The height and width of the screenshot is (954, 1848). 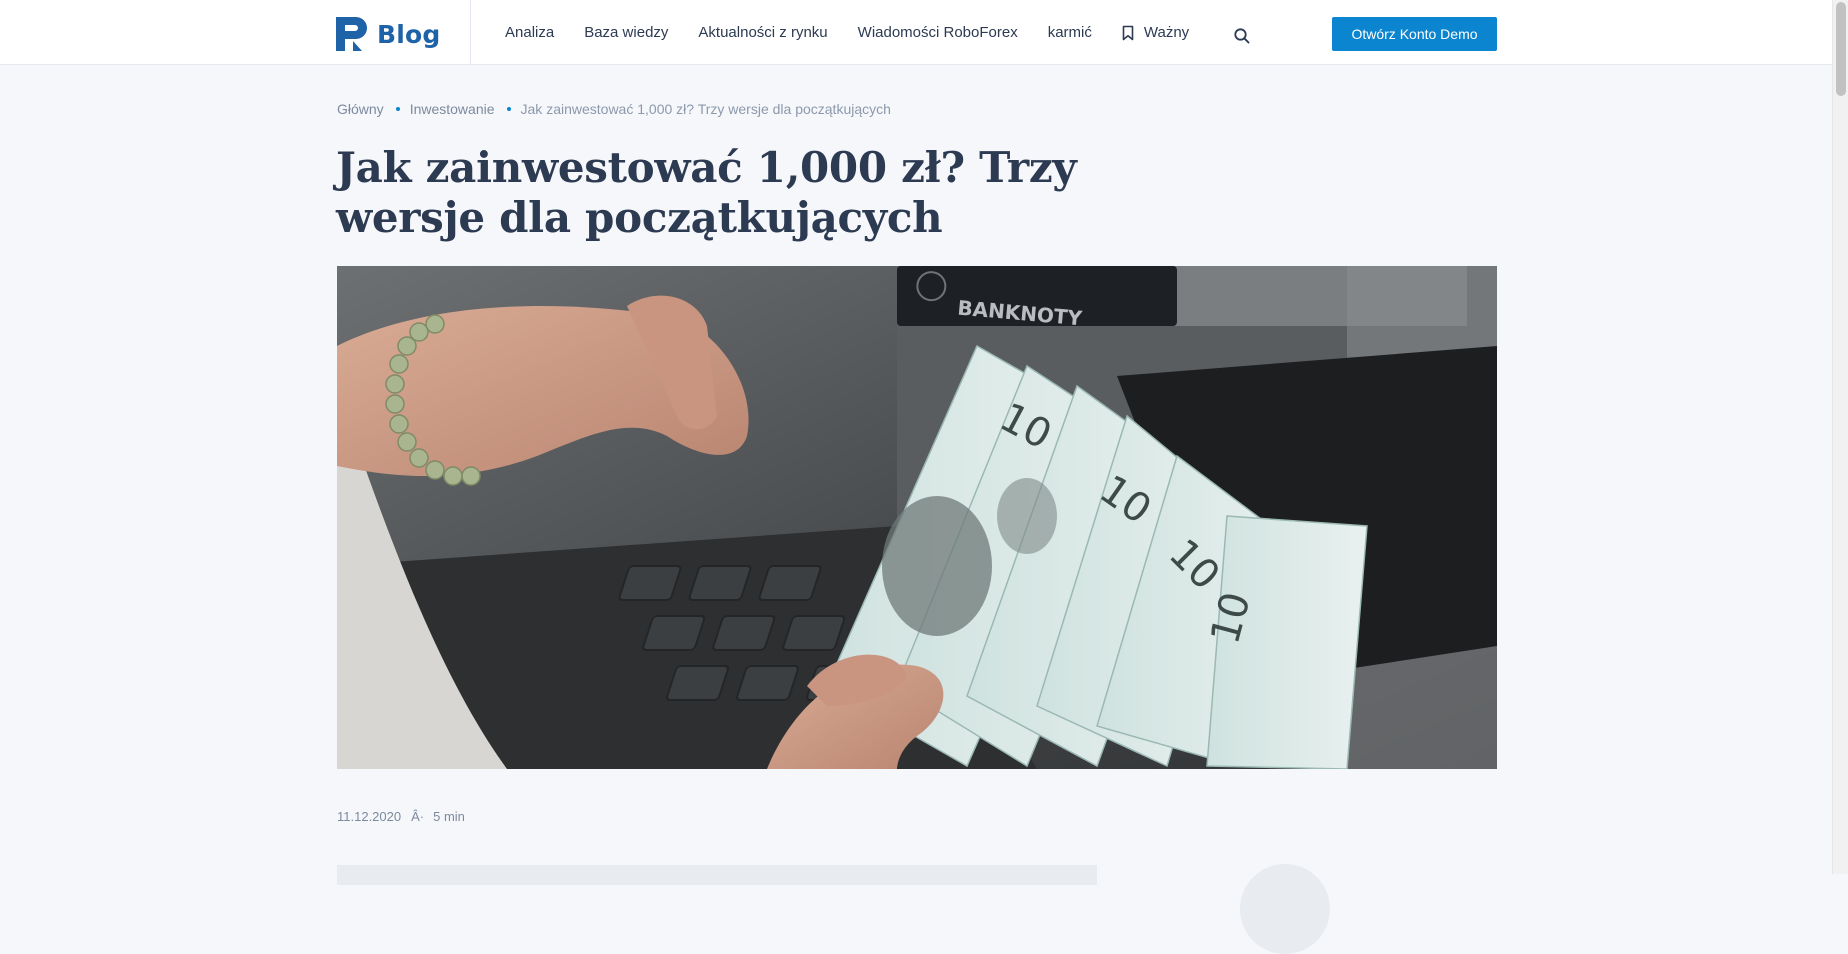 What do you see at coordinates (1070, 32) in the screenshot?
I see `nav-item-karmic: karmić` at bounding box center [1070, 32].